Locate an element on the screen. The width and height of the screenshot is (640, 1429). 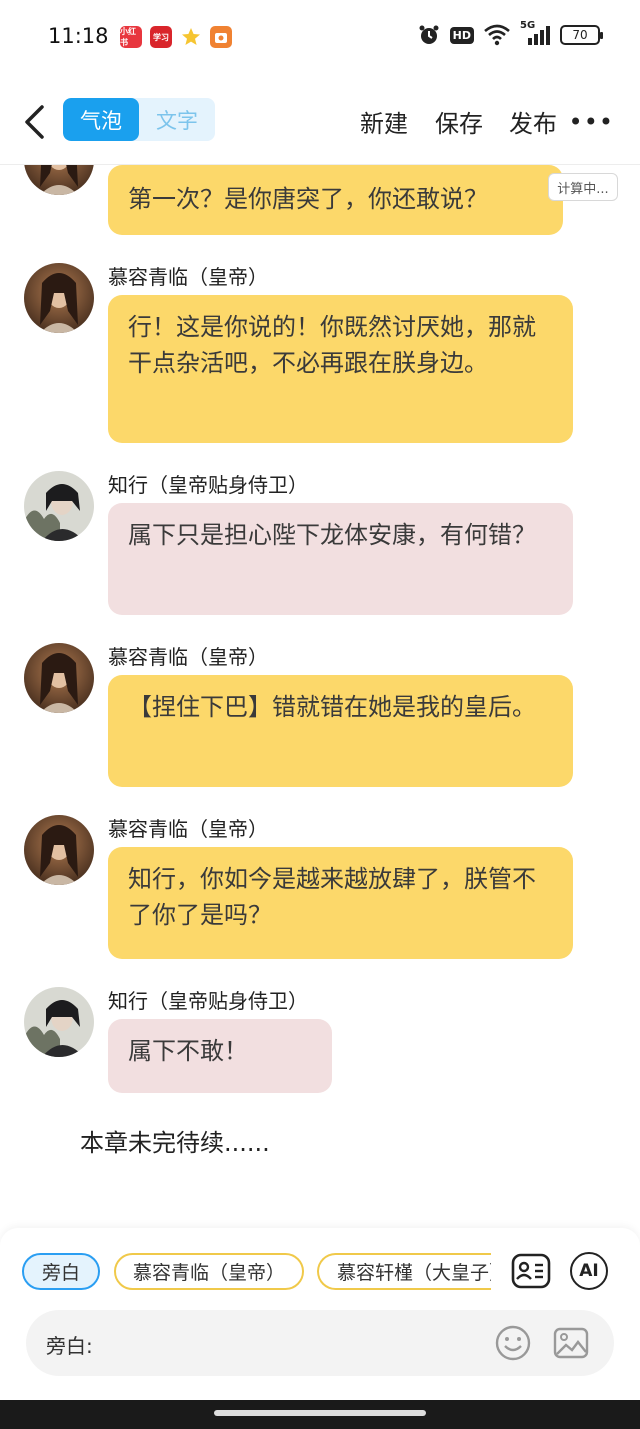
chevron-left-icon is located at coordinates (34, 122).